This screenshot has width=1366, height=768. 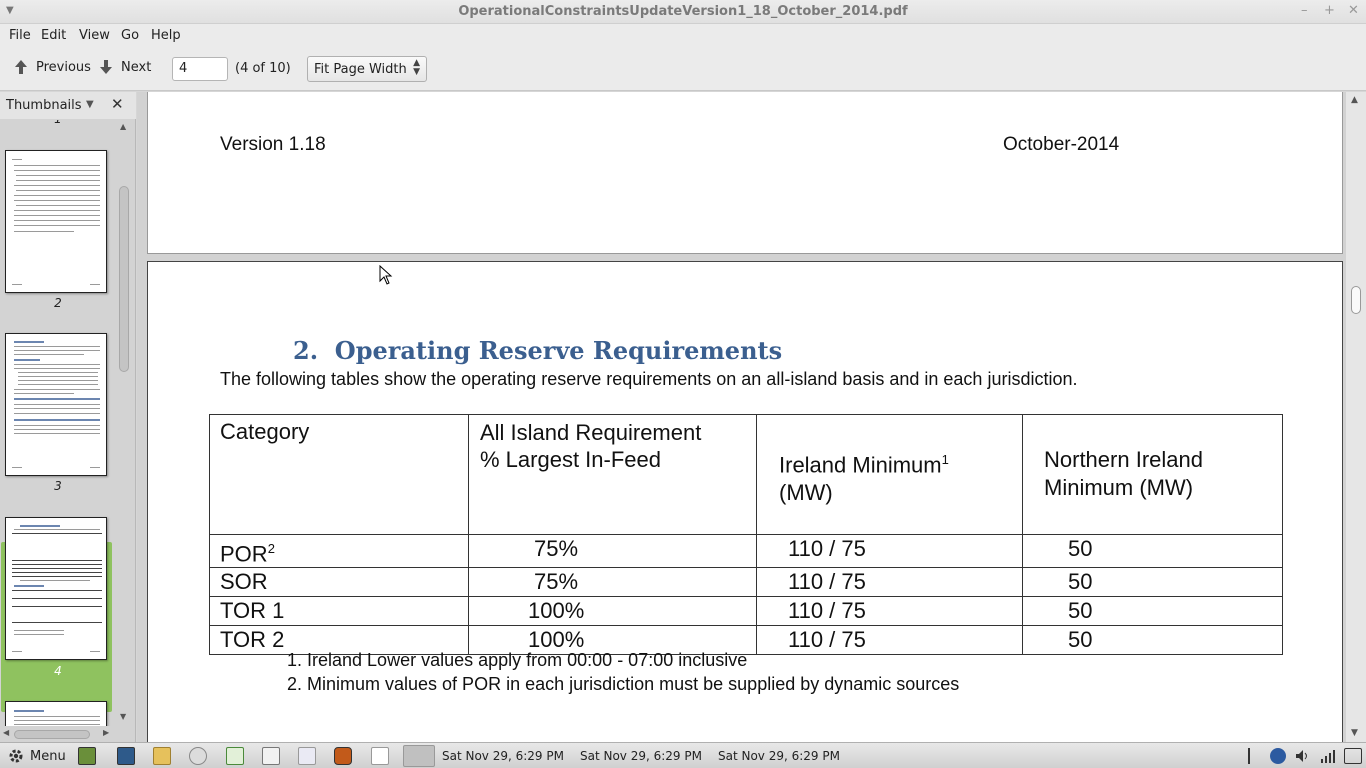 I want to click on footnote-ref-2: 2, so click(x=271, y=548).